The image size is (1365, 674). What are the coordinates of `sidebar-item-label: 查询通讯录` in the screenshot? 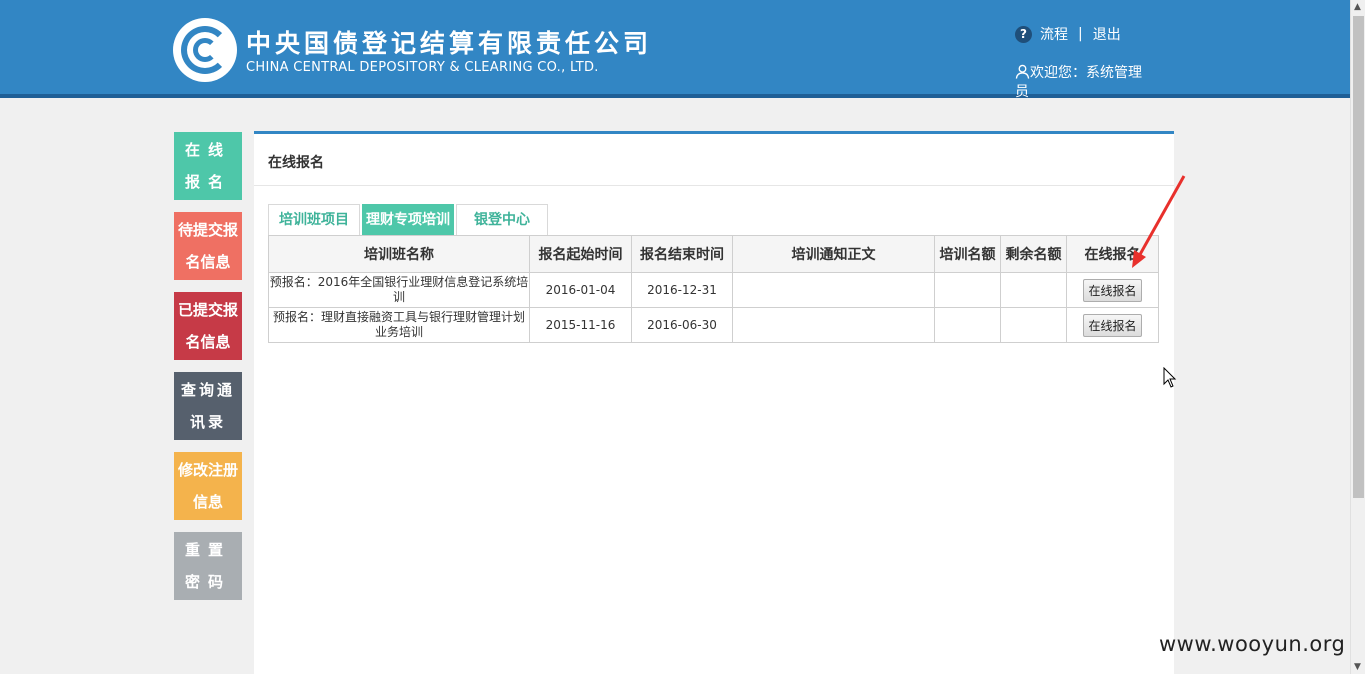 It's located at (207, 406).